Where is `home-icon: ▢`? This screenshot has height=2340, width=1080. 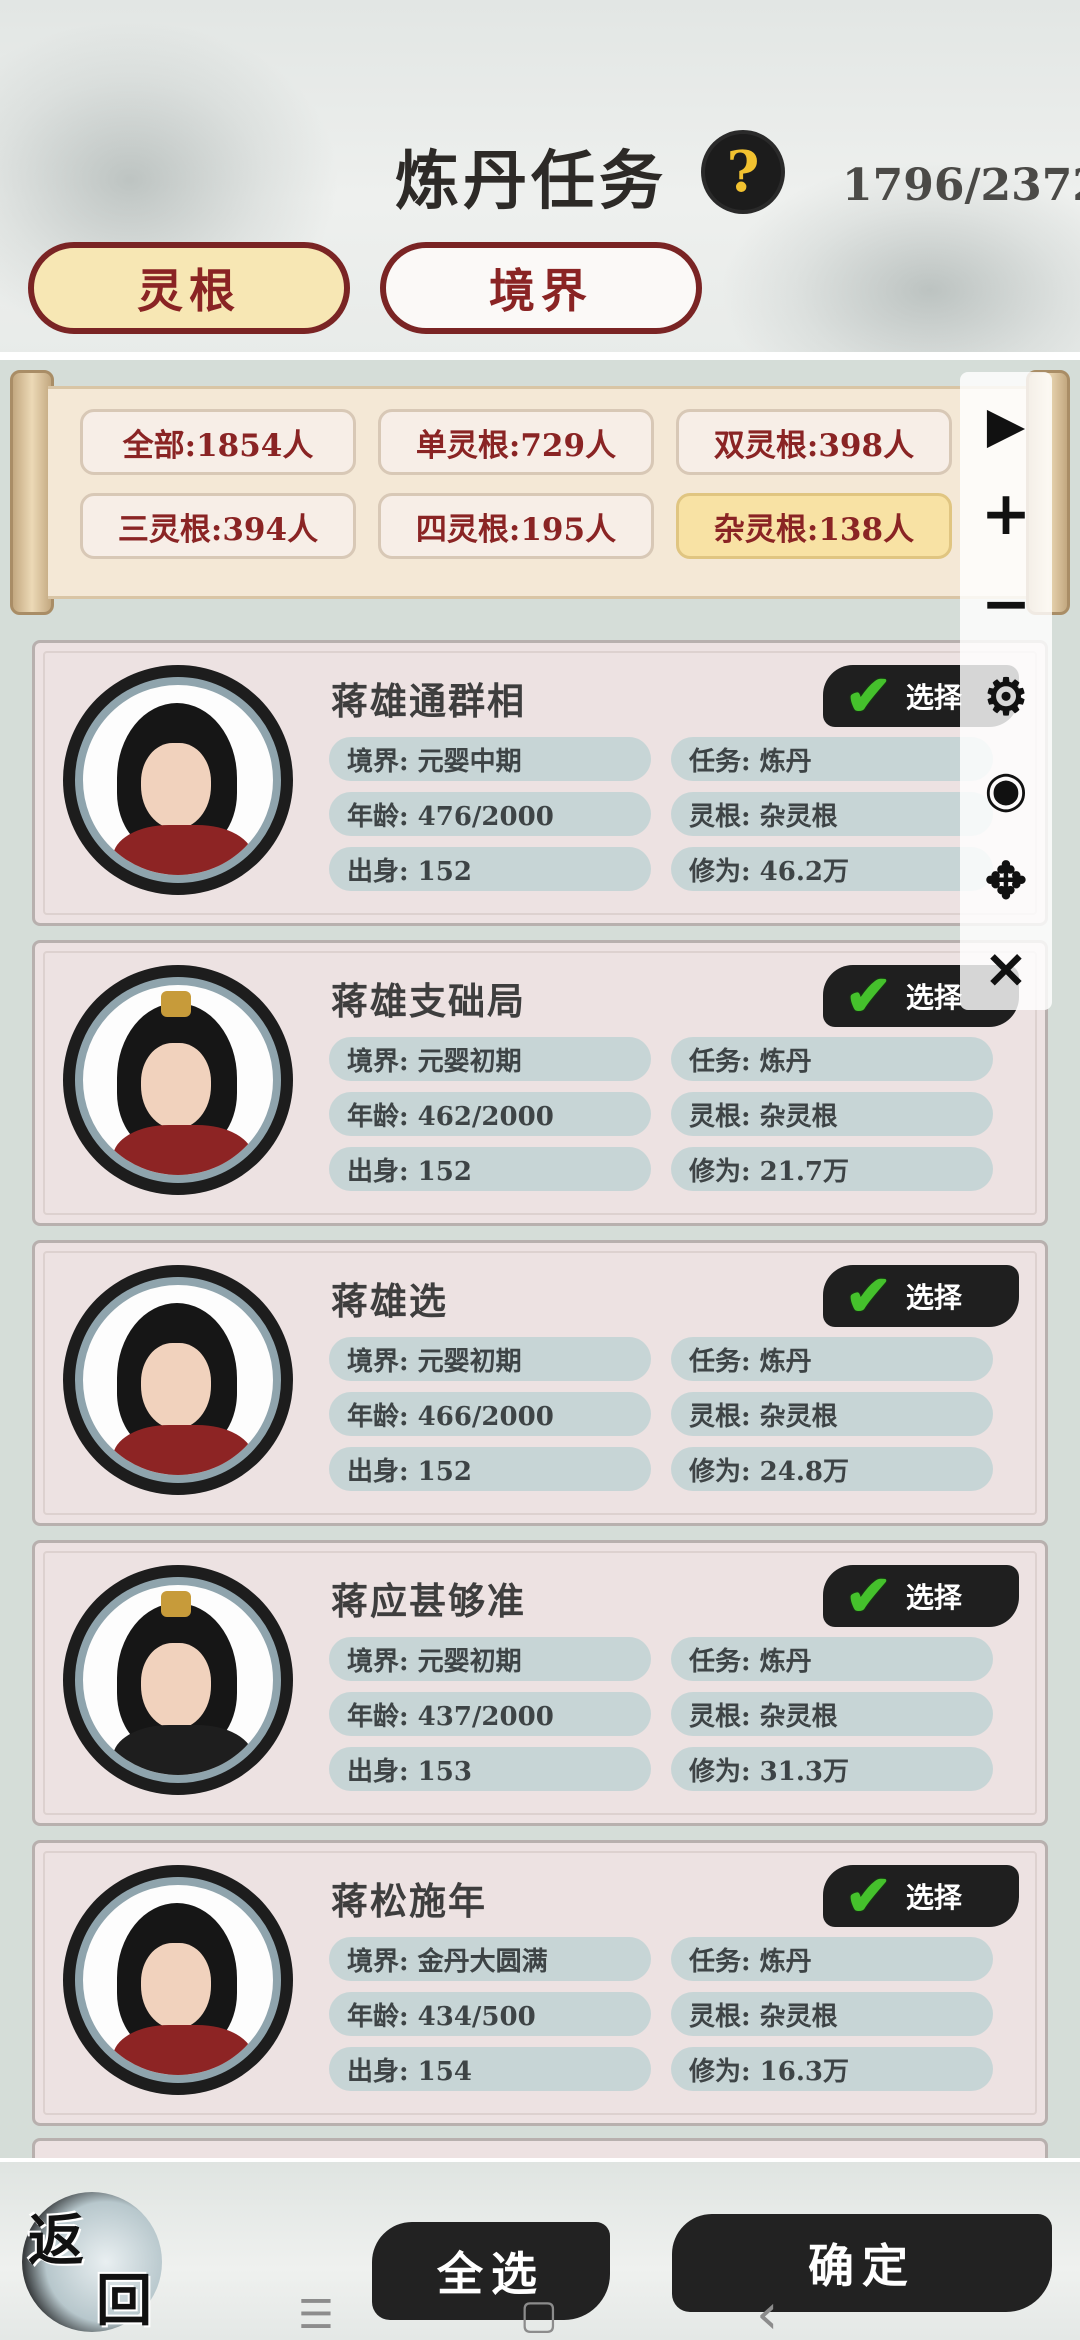 home-icon: ▢ is located at coordinates (539, 2315).